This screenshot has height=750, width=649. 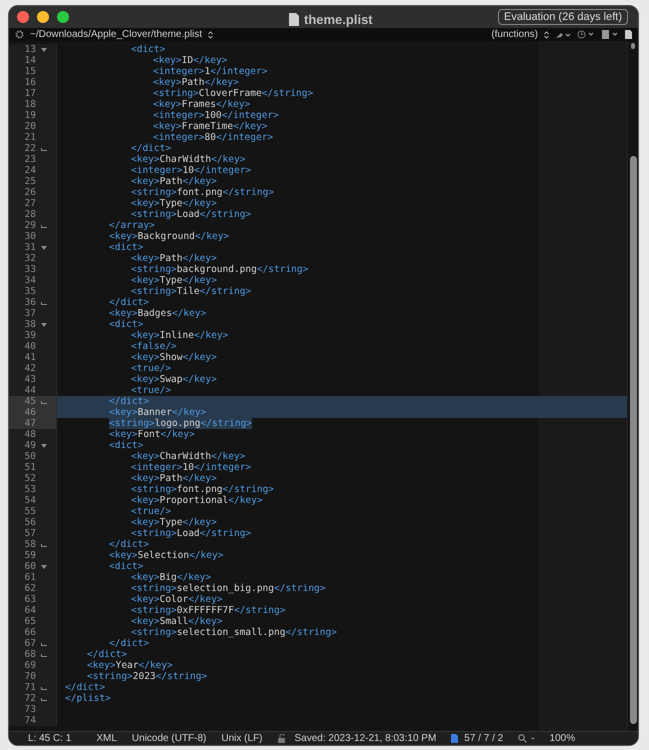 I want to click on line-number: 70, so click(x=30, y=676).